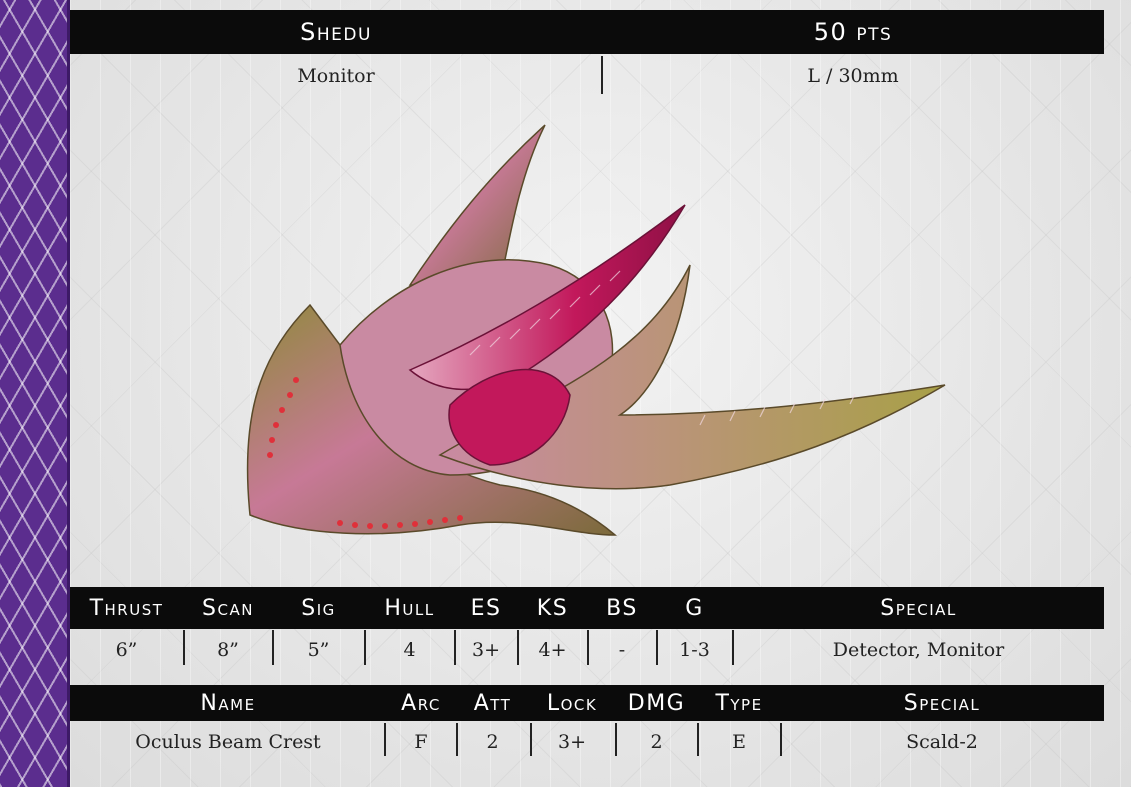 The height and width of the screenshot is (787, 1131). I want to click on stat-header-thrust: Thrust, so click(126, 608).